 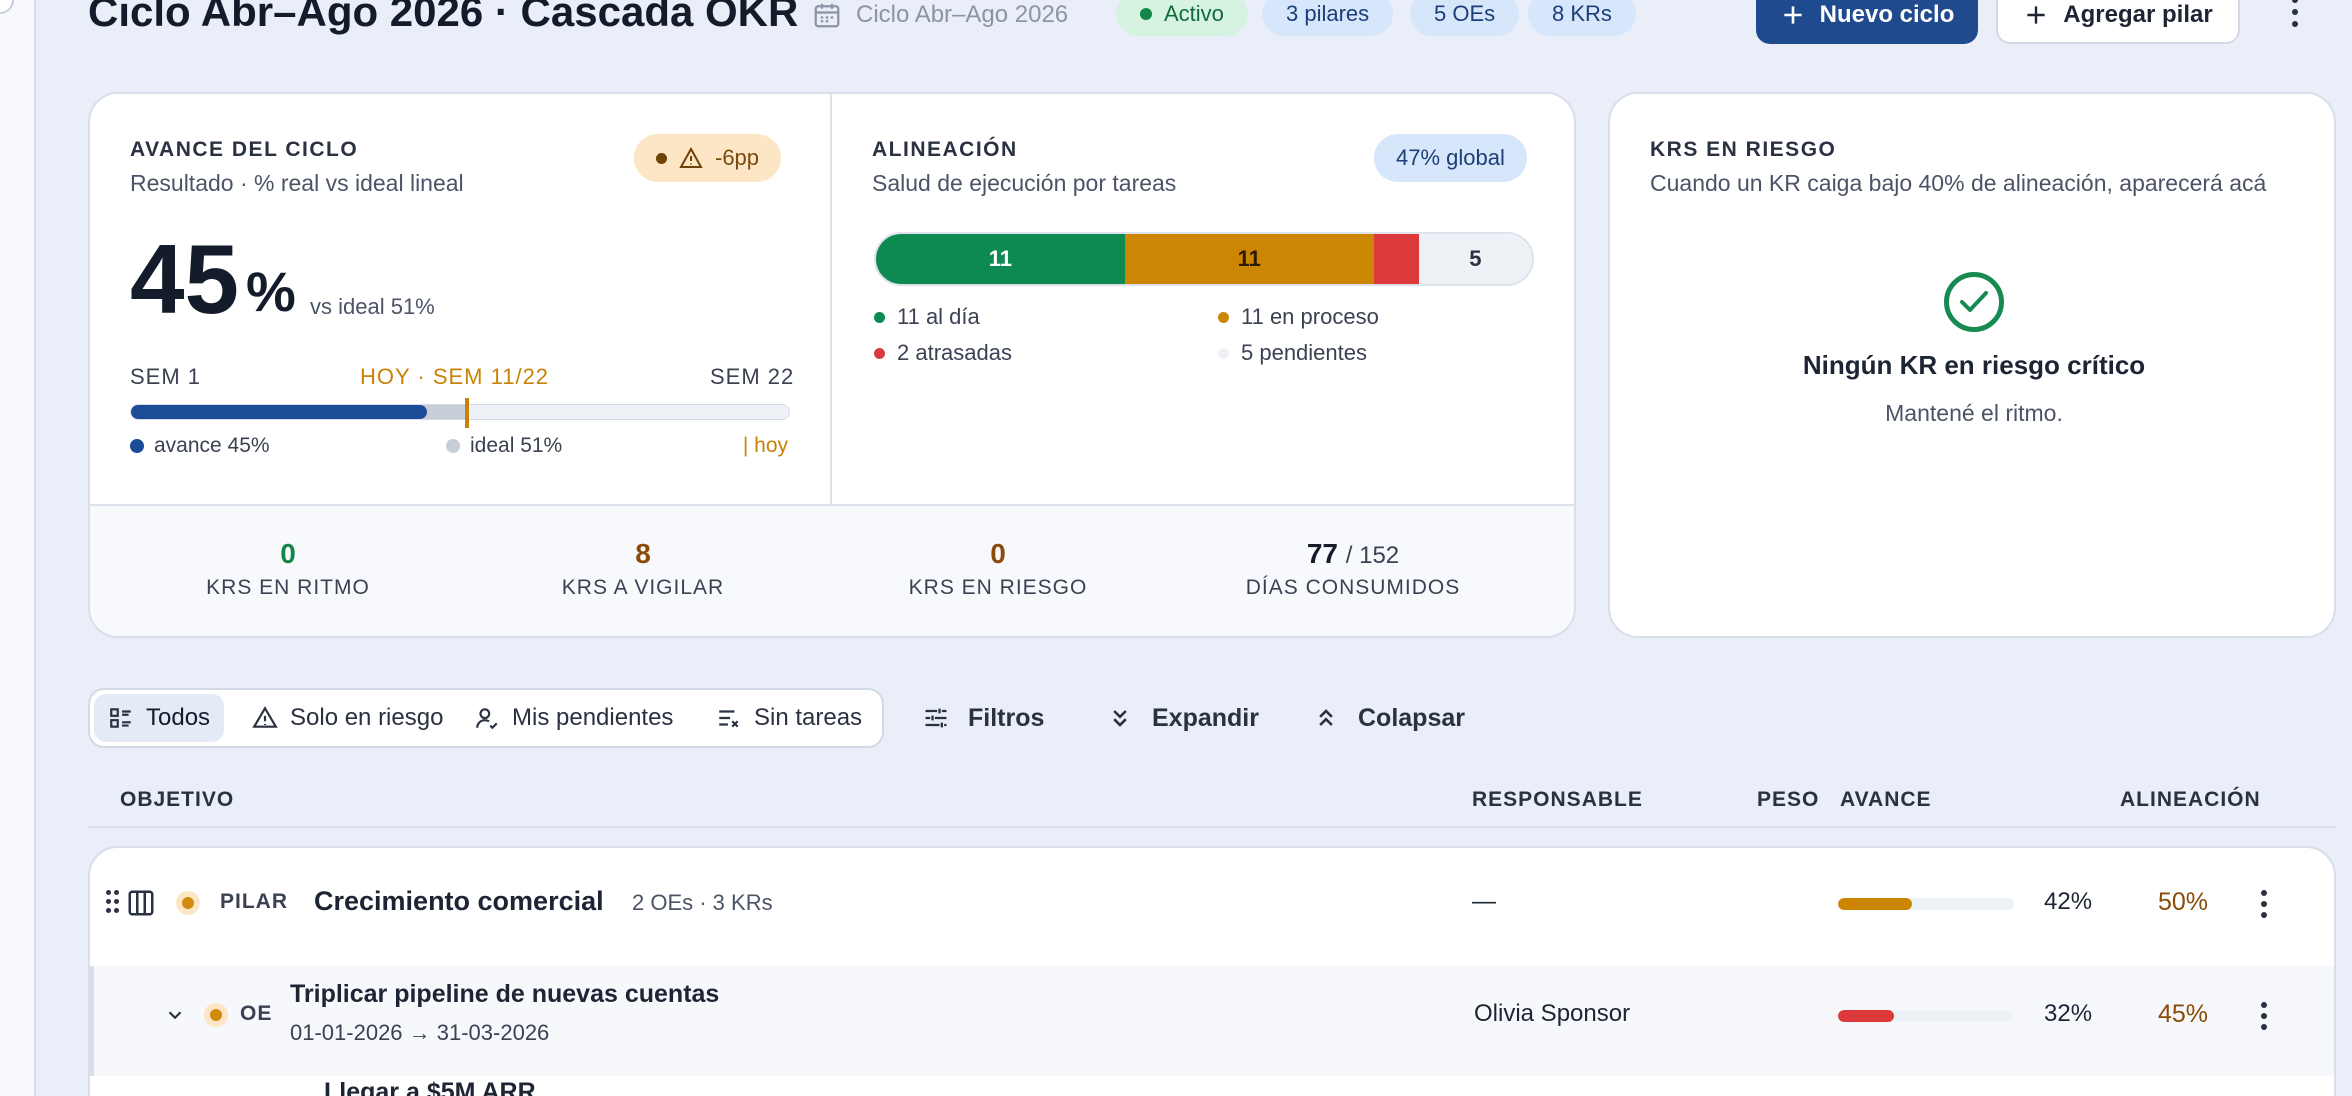 I want to click on table-header-divider, so click(x=1212, y=827).